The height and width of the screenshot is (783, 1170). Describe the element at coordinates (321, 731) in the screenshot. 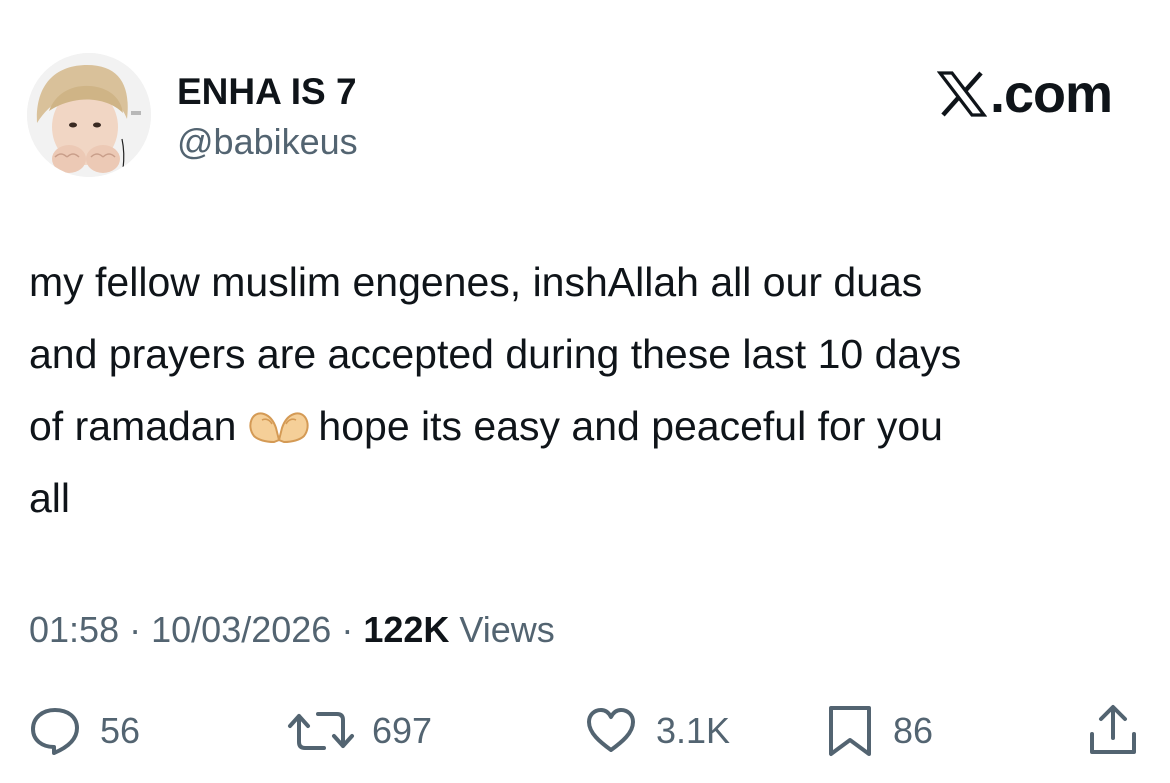

I see `repost-icon` at that location.